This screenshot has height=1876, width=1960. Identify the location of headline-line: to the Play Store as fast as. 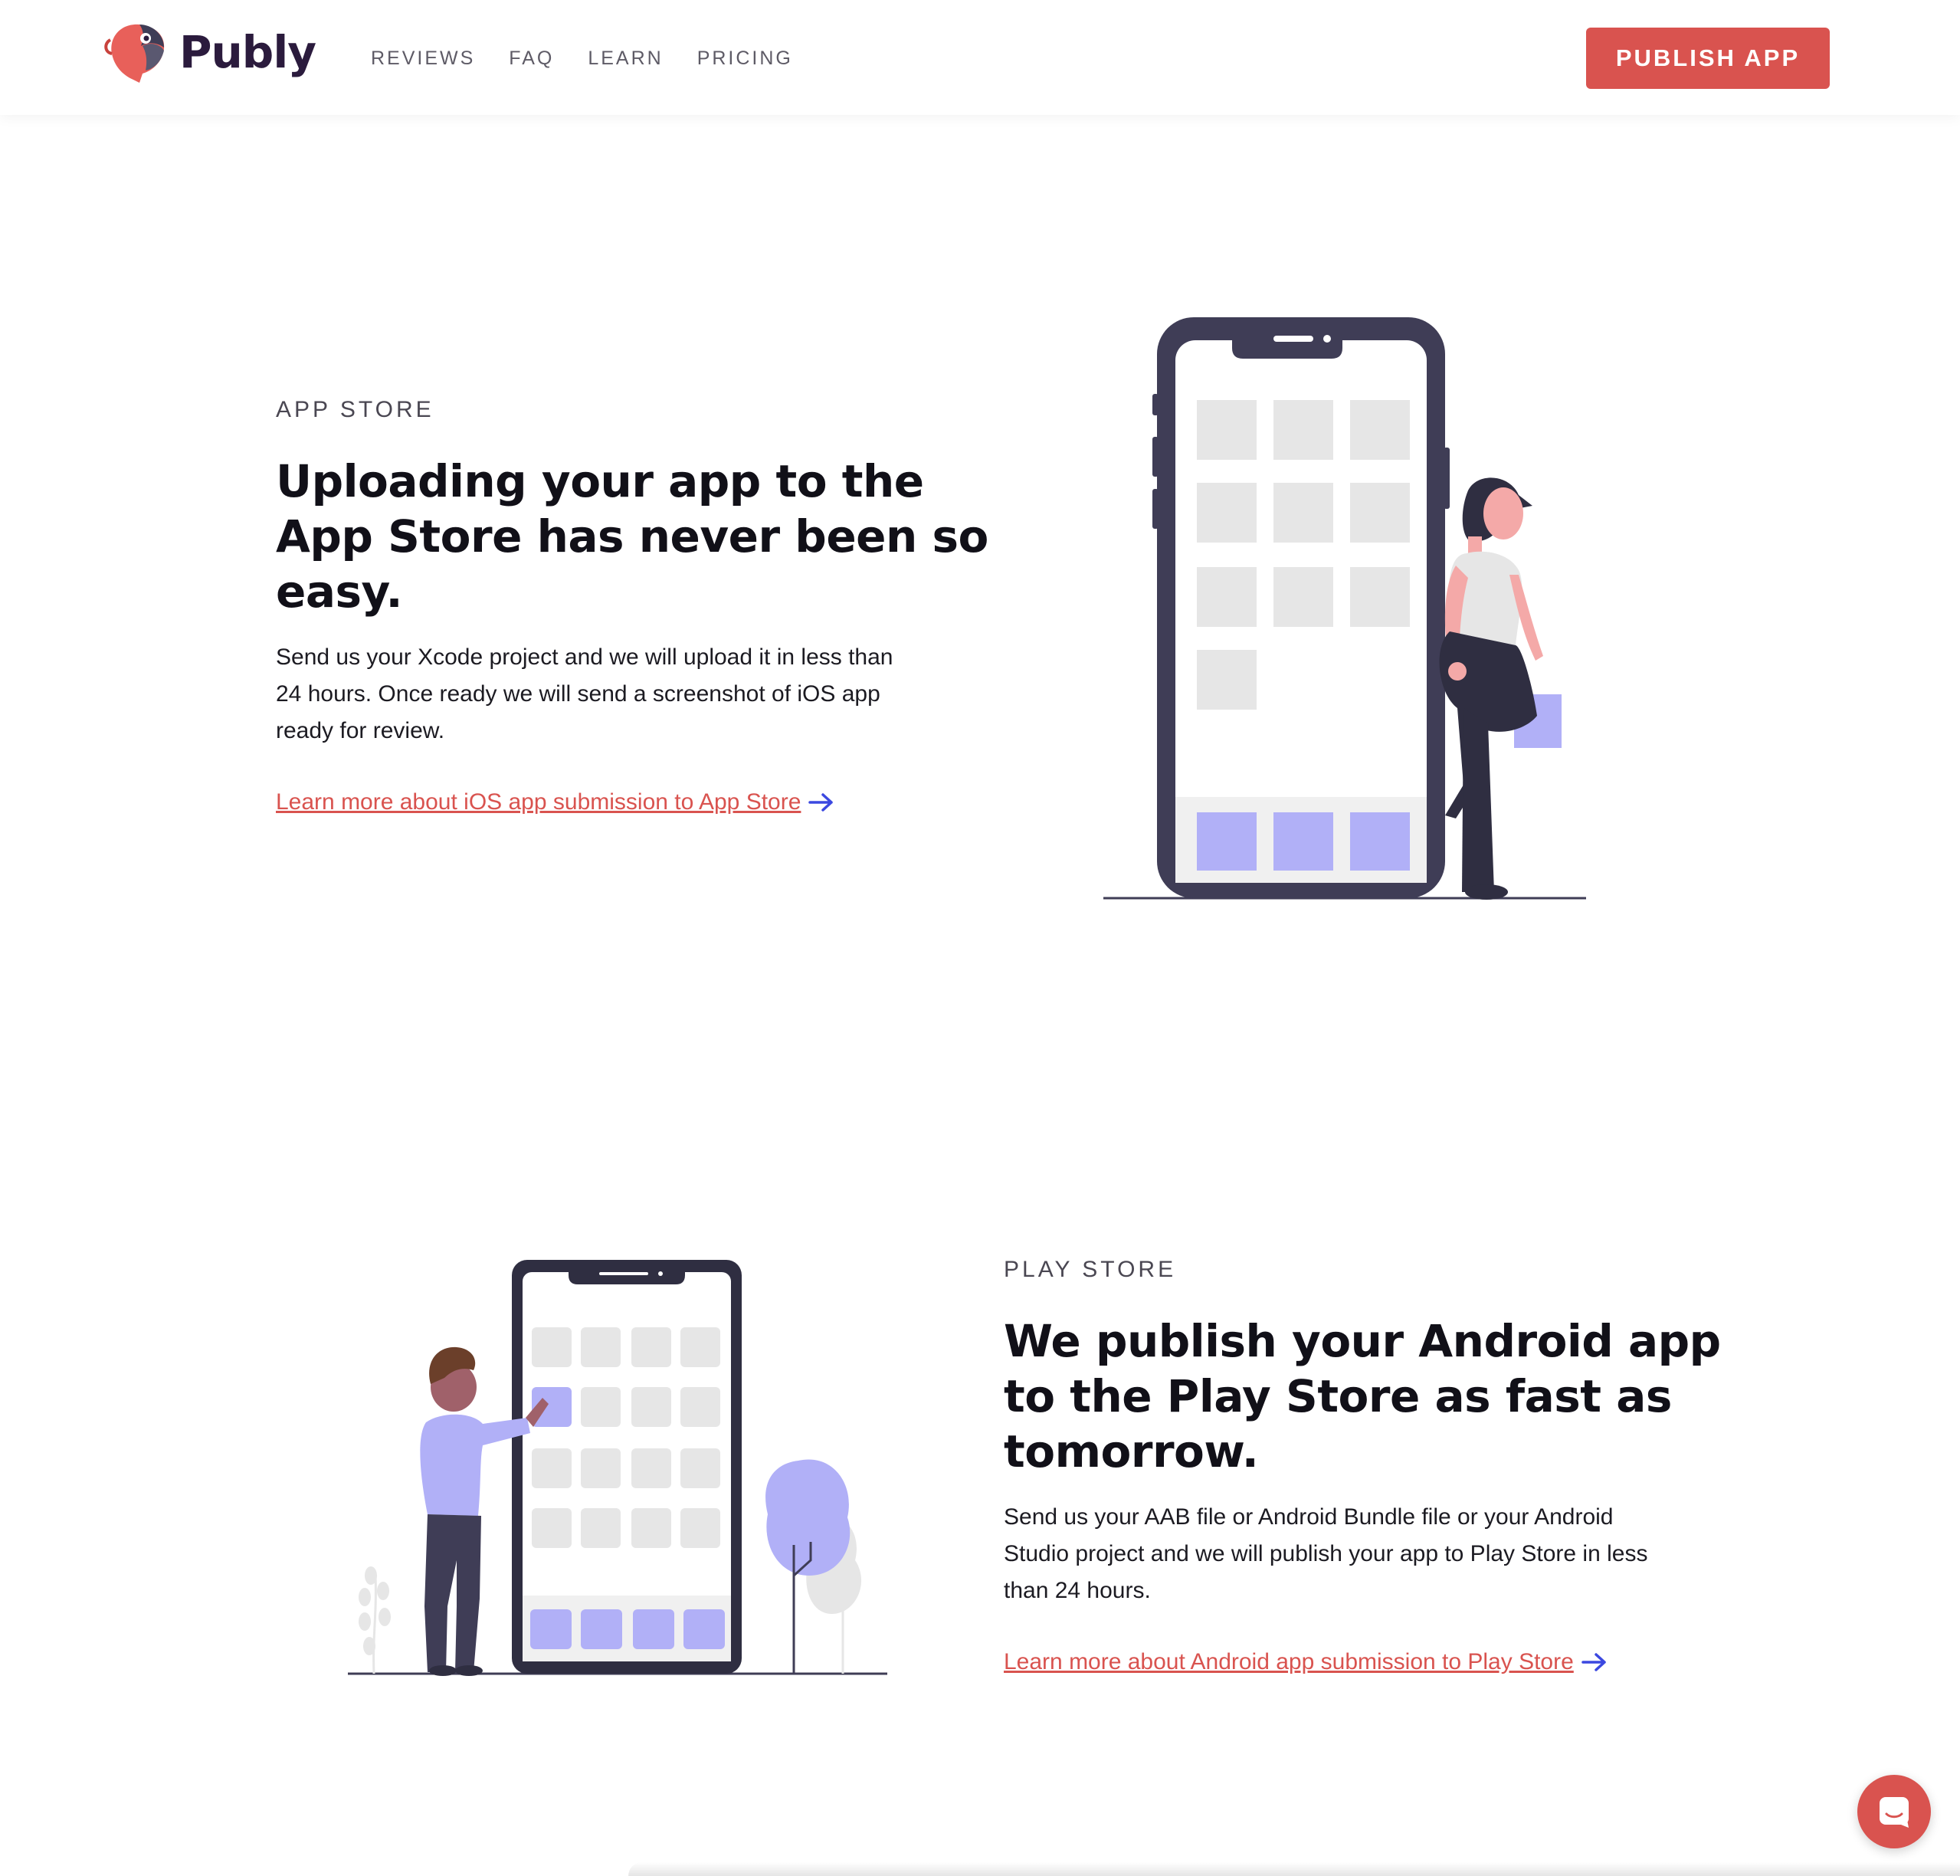
(1338, 1396).